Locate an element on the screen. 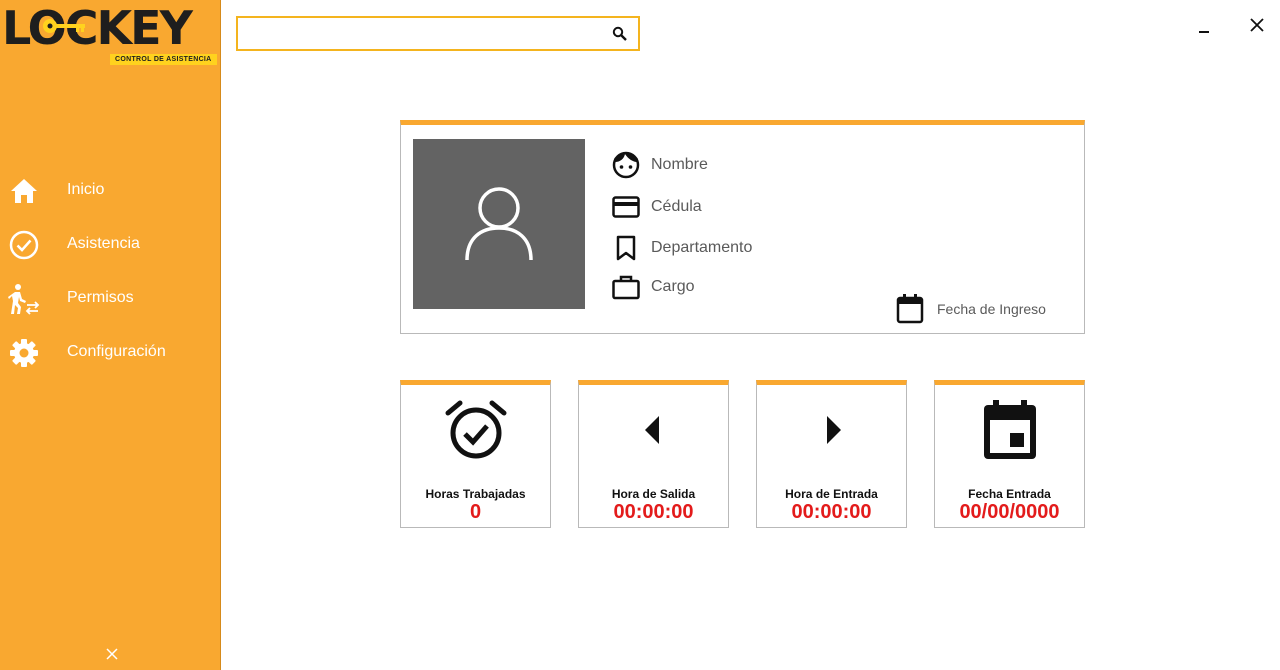  sidebar-item-label: Permisos is located at coordinates (100, 297).